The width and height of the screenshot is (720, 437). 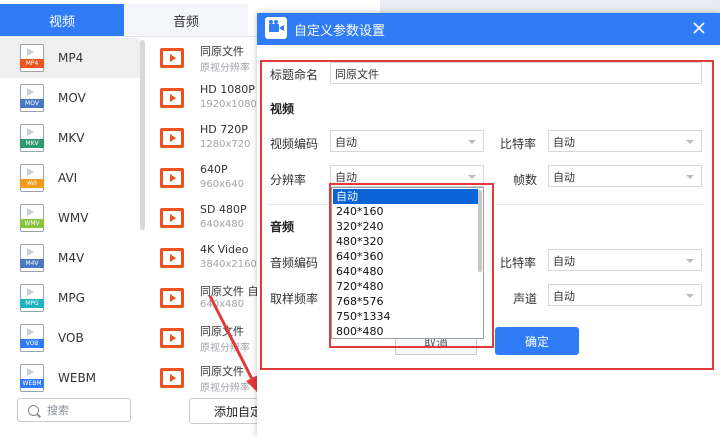 I want to click on audio-section-heading: 音频, so click(x=282, y=227).